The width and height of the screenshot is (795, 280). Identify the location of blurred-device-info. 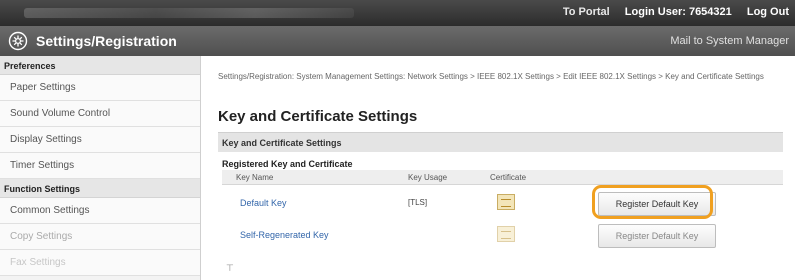
(189, 13).